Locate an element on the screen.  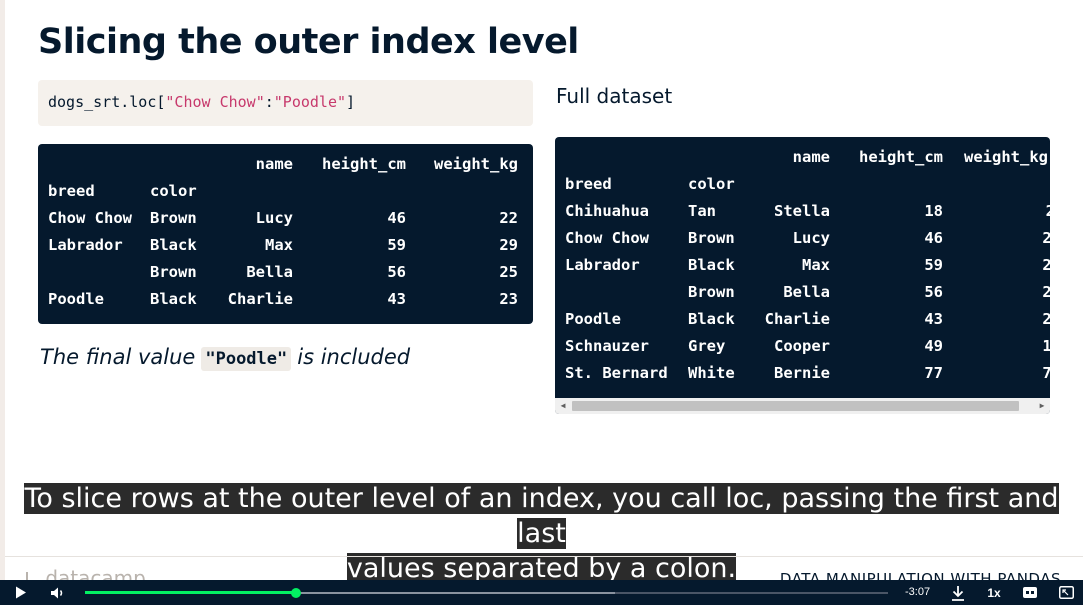
note-after: is included is located at coordinates (354, 357).